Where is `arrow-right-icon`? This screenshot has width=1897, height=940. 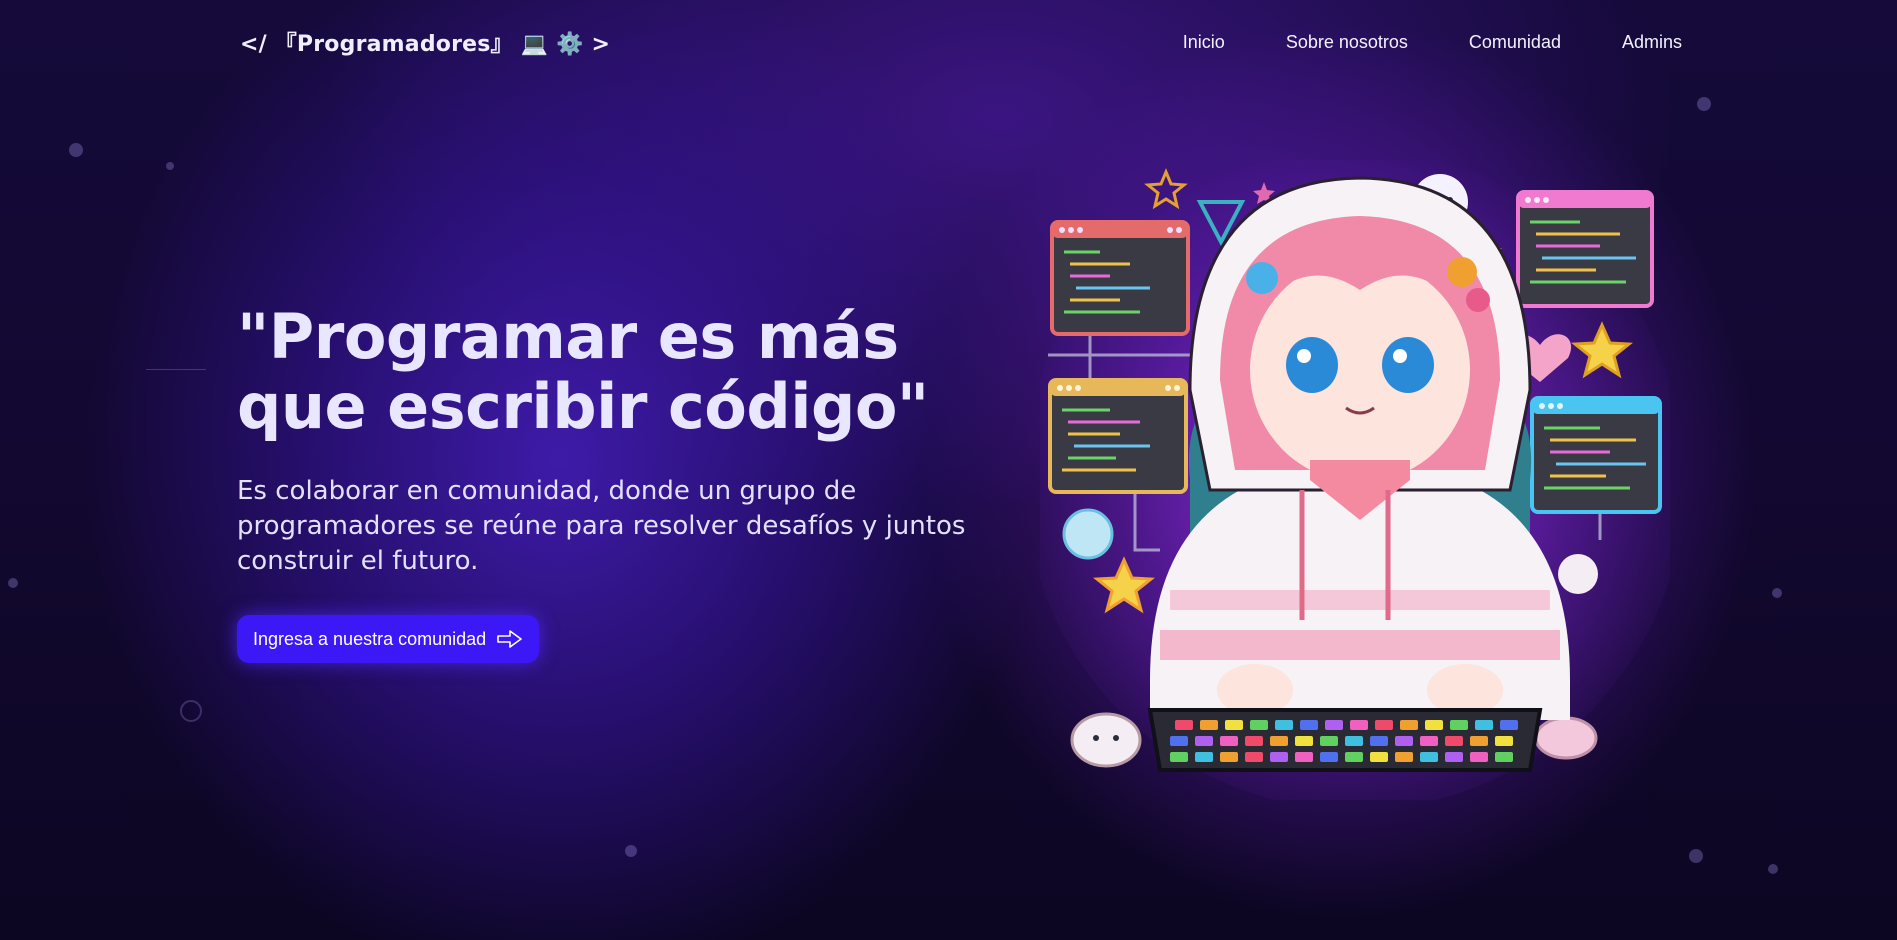
arrow-right-icon is located at coordinates (509, 639).